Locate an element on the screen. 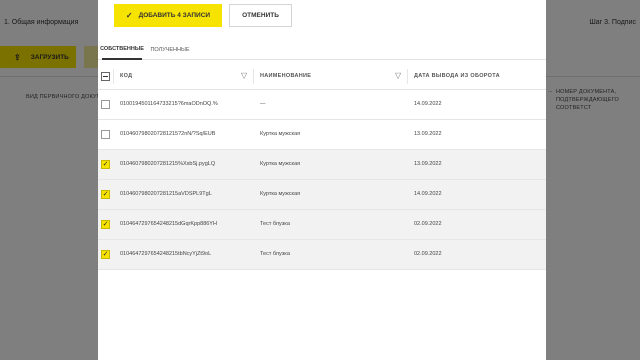 The image size is (640, 360). tab-received: ПОЛУЧЕННЫЕ is located at coordinates (170, 49).